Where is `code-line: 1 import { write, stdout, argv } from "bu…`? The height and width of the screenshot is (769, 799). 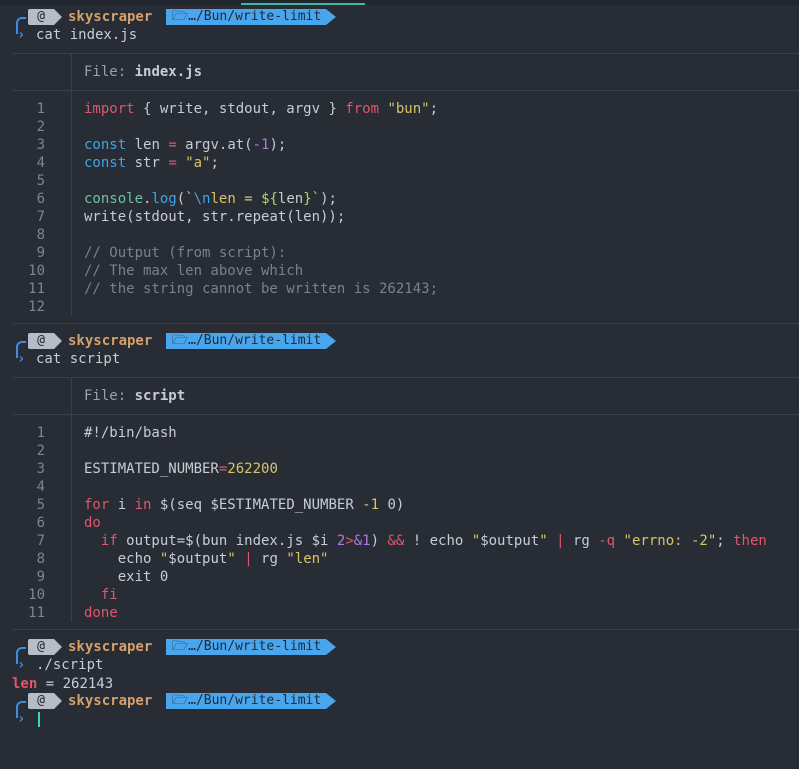 code-line: 1 import { write, stdout, argv } from "bu… is located at coordinates (237, 109).